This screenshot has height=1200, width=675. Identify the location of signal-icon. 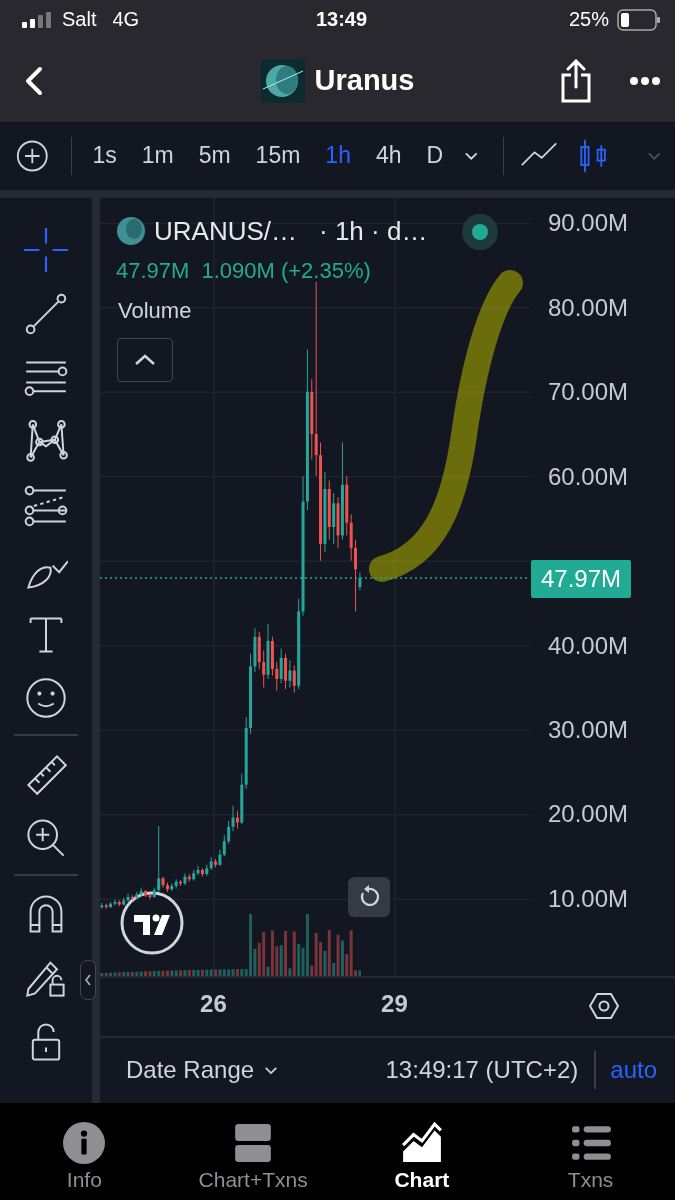
(38, 20).